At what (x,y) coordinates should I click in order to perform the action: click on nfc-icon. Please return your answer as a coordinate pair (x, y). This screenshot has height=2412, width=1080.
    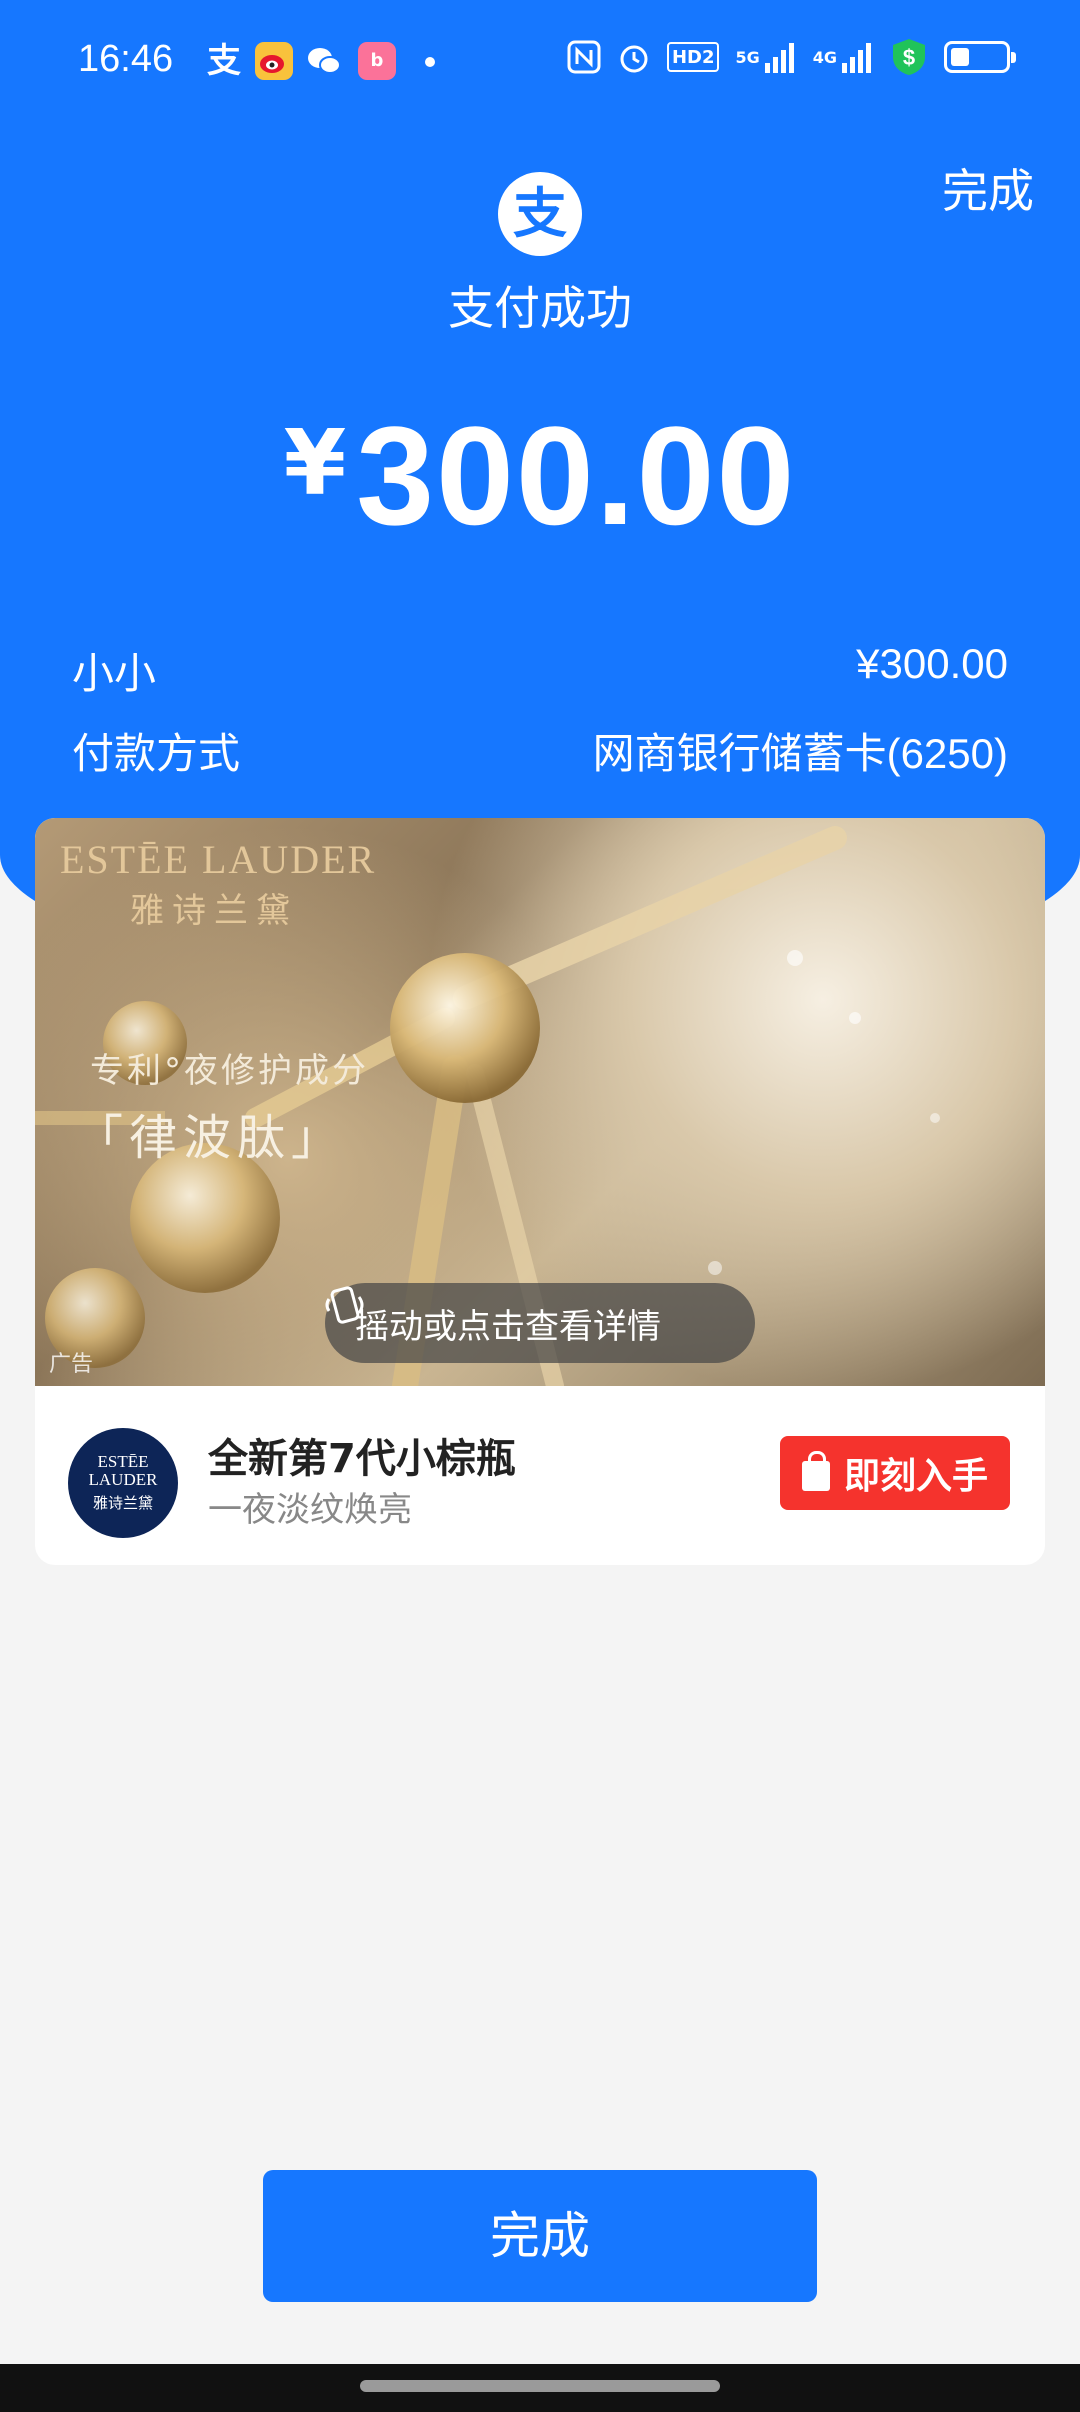
    Looking at the image, I should click on (584, 57).